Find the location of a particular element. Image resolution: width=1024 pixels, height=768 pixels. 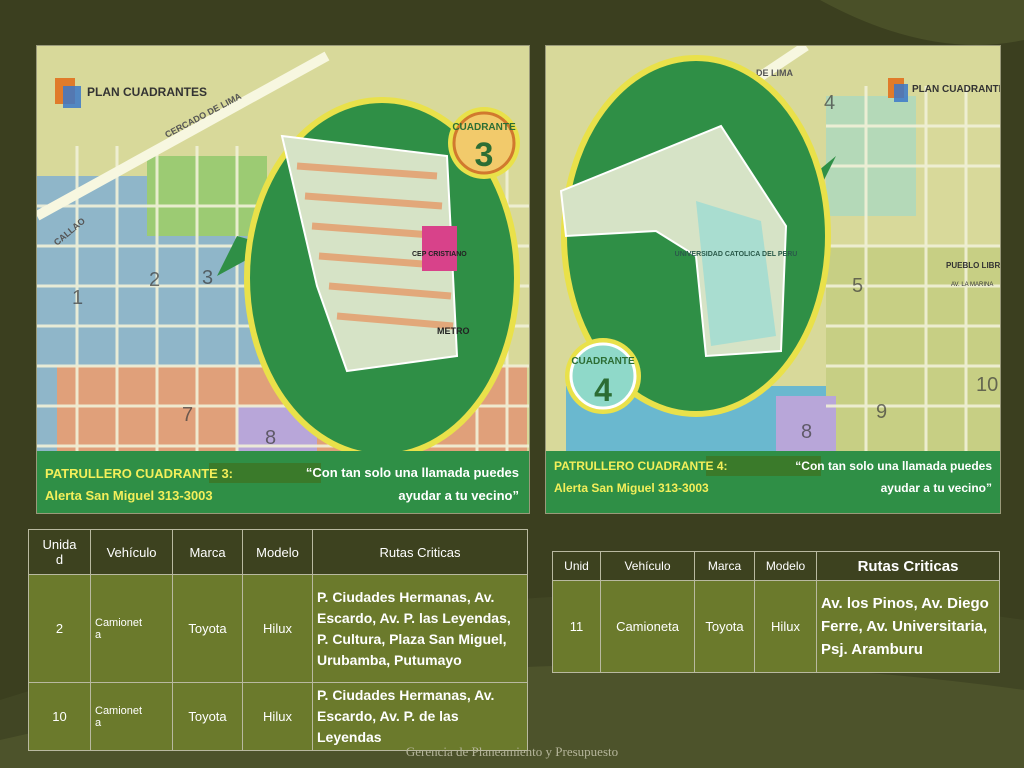

map-label: METRO is located at coordinates (453, 331).